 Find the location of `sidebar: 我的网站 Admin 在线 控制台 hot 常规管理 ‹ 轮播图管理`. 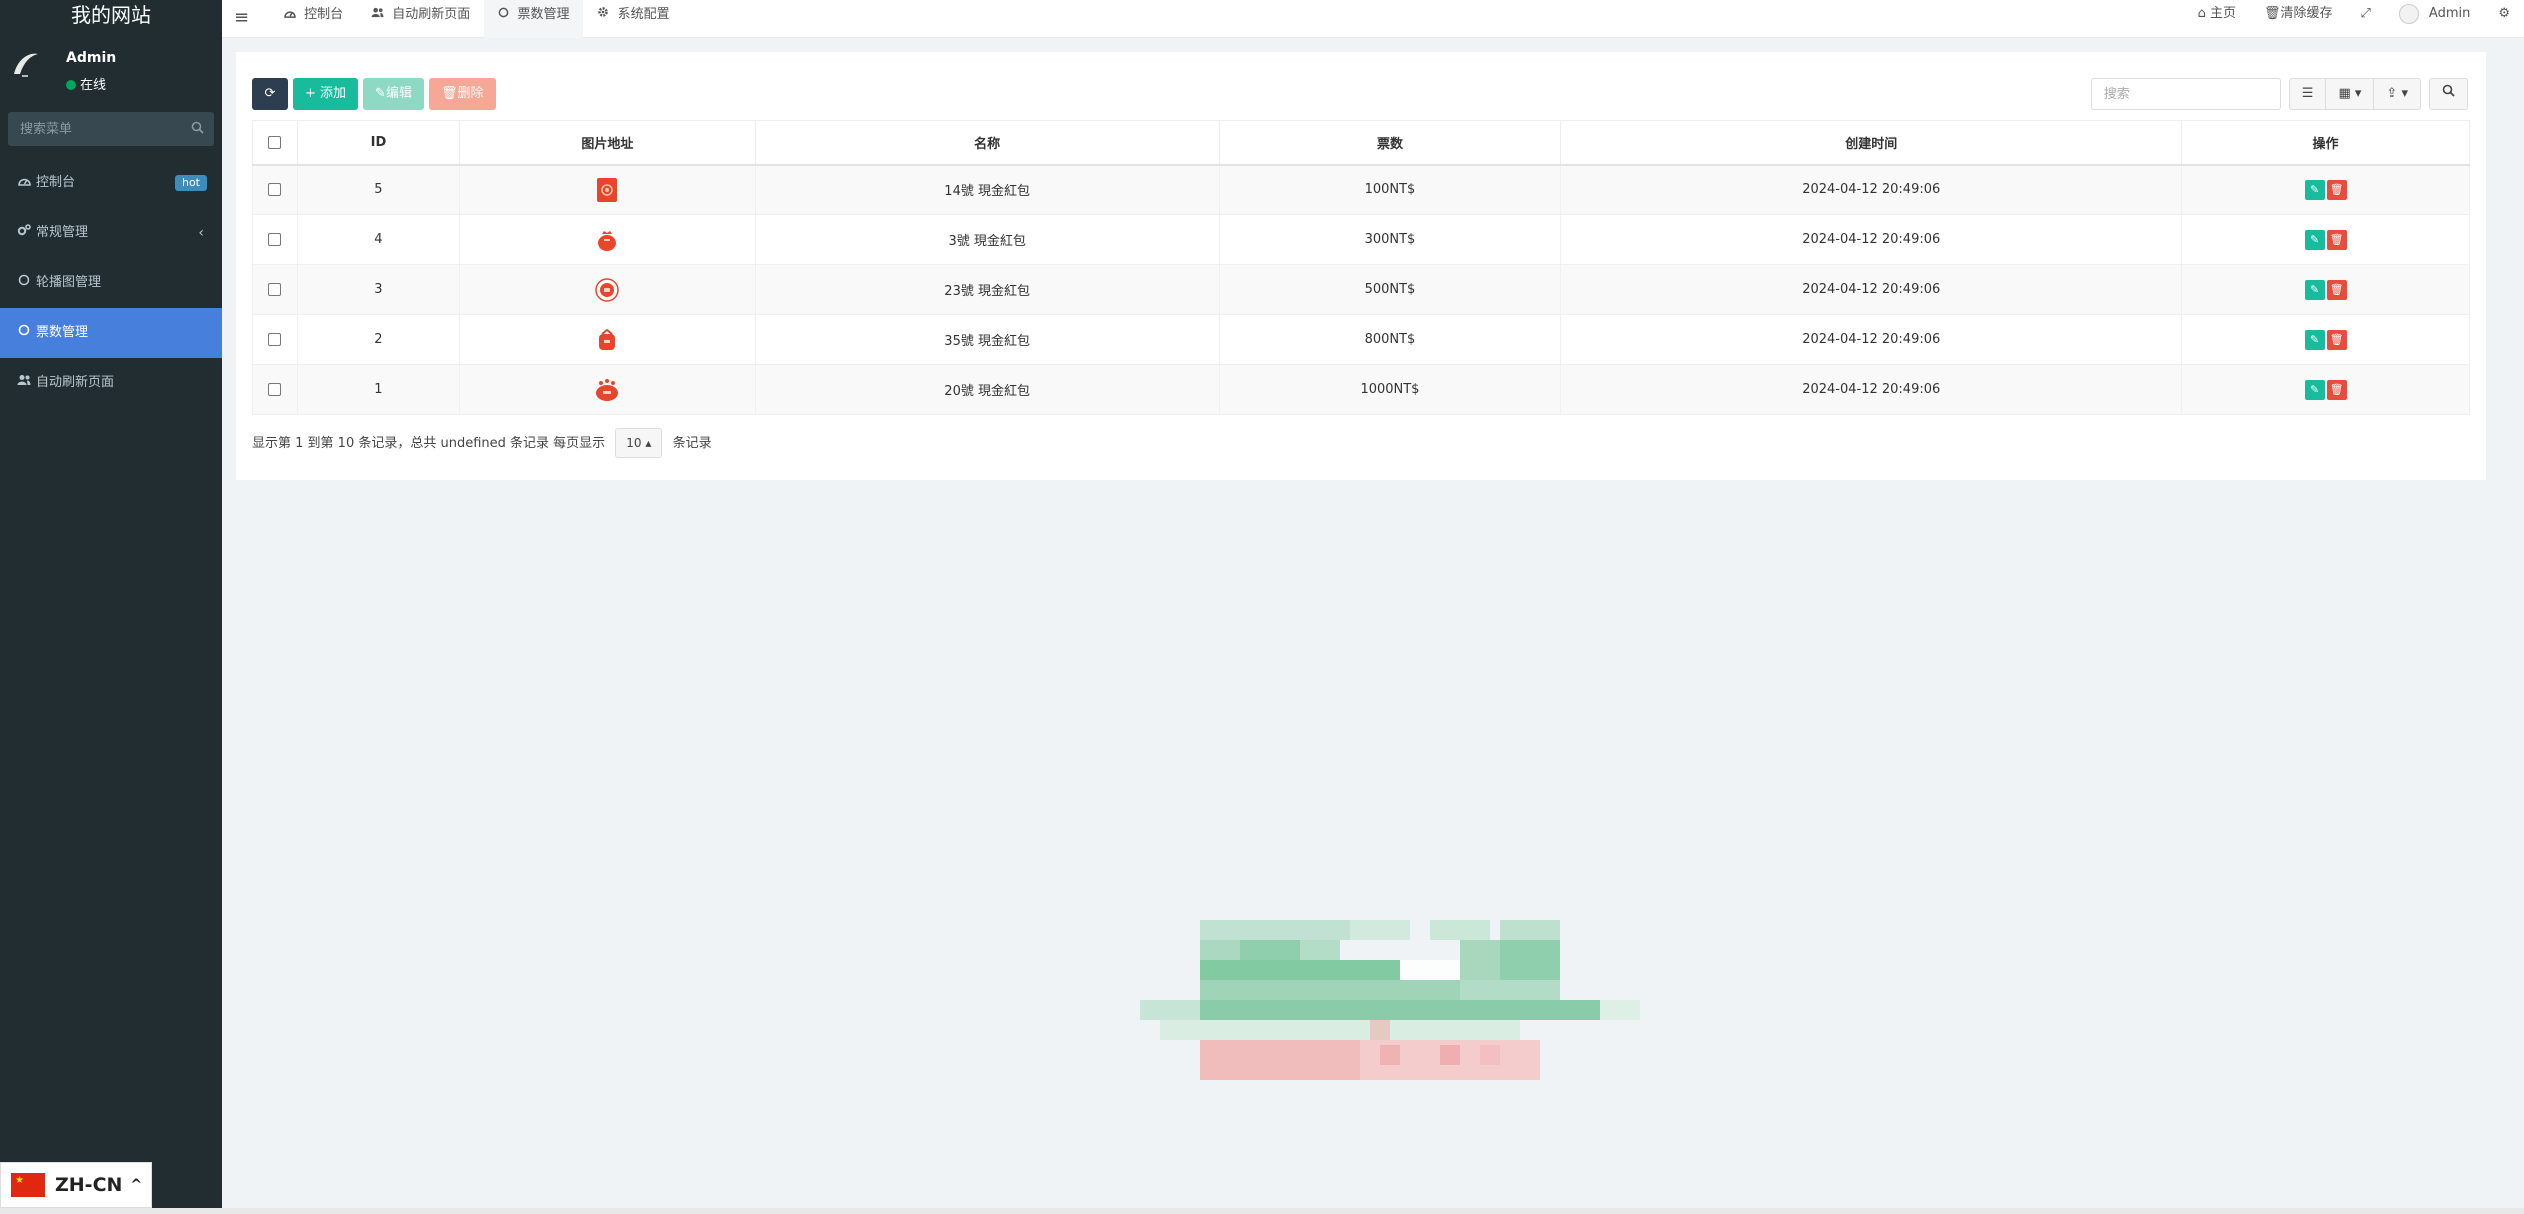

sidebar: 我的网站 Admin 在线 控制台 hot 常规管理 ‹ 轮播图管理 is located at coordinates (111, 607).